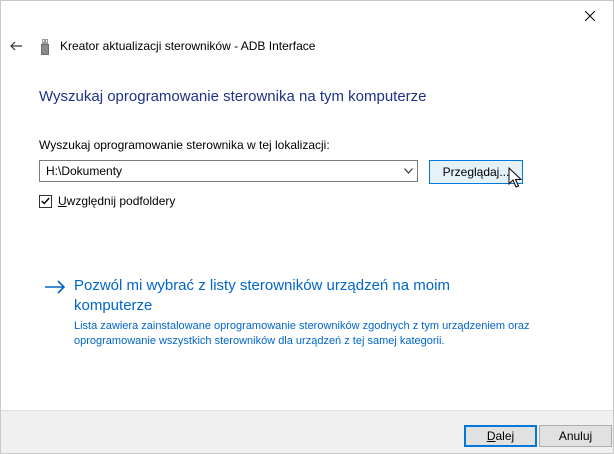 The width and height of the screenshot is (614, 454). I want to click on next-button: Dalej, so click(500, 436).